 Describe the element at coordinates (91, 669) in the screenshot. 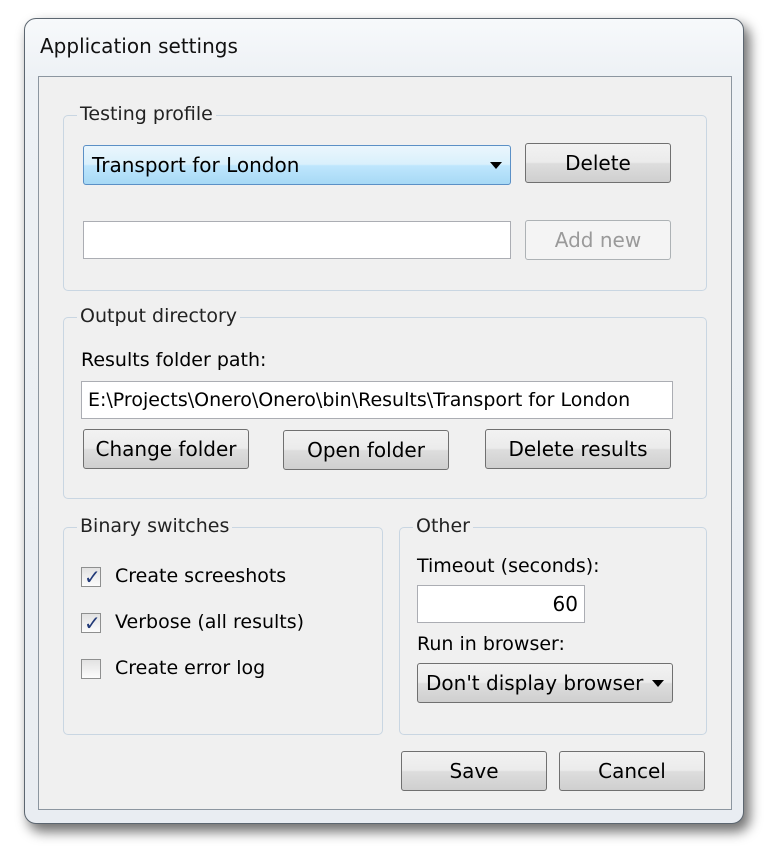

I see `checkbox-box` at that location.